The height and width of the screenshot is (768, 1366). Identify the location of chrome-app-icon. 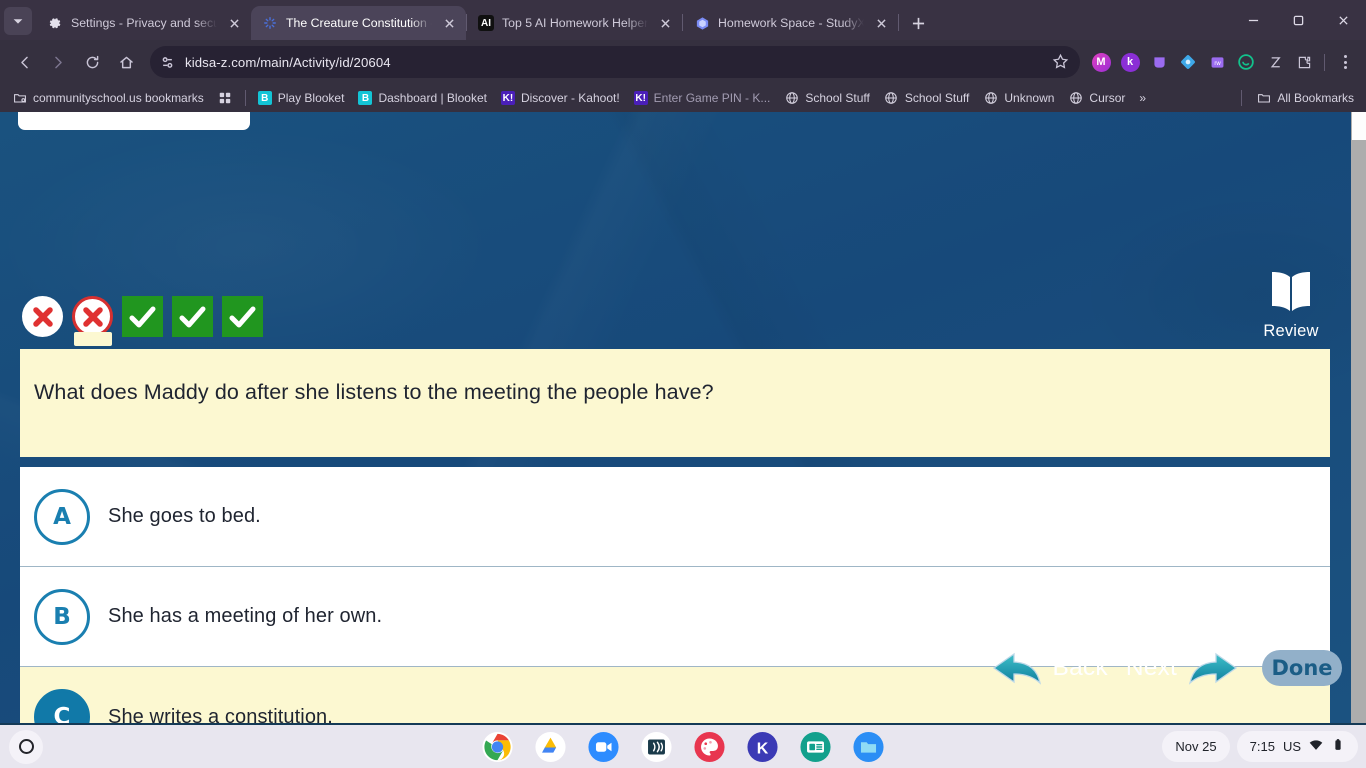
(498, 747).